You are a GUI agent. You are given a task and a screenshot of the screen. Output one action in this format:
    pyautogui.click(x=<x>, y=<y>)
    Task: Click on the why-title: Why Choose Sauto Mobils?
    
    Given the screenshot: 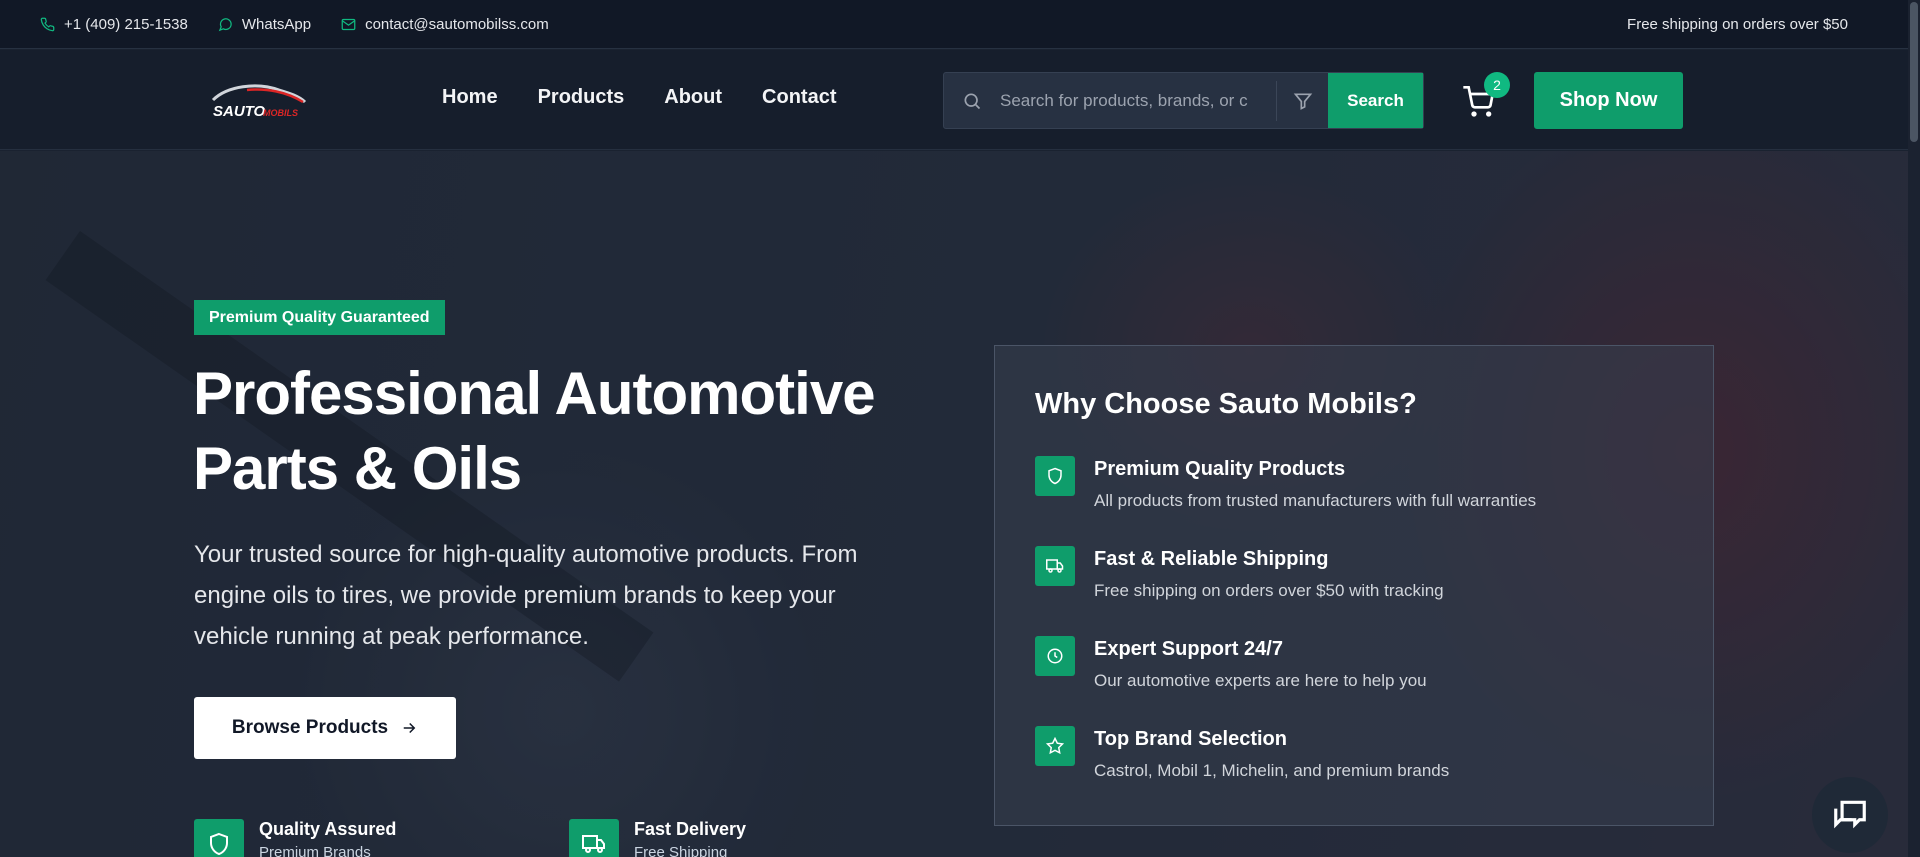 What is the action you would take?
    pyautogui.click(x=1226, y=404)
    